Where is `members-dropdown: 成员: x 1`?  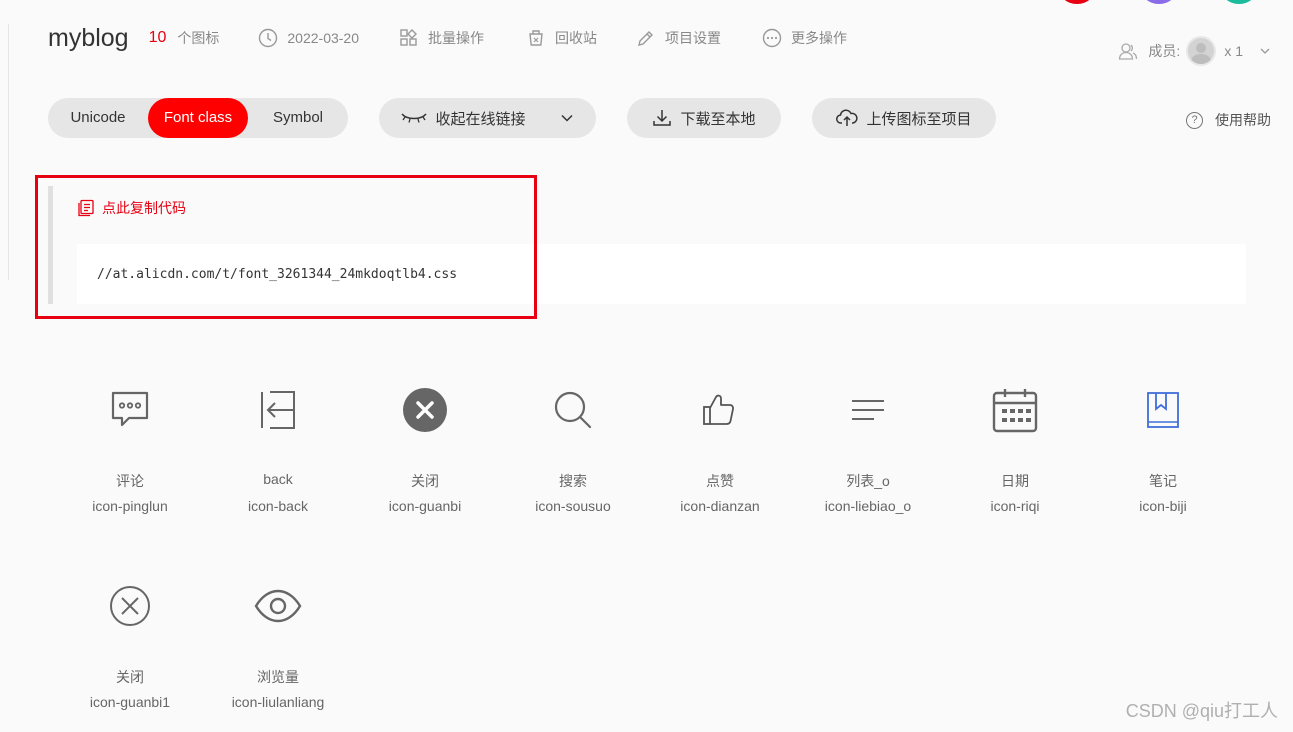
members-dropdown: 成员: x 1 is located at coordinates (1194, 51).